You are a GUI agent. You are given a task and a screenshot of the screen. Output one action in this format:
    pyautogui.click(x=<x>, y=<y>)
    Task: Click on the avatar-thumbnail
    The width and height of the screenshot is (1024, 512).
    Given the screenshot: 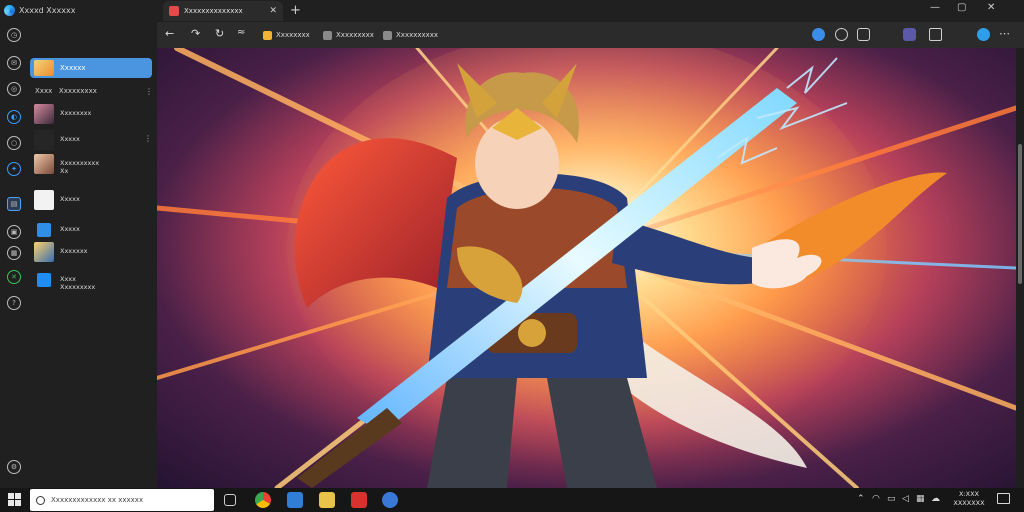 What is the action you would take?
    pyautogui.click(x=44, y=114)
    